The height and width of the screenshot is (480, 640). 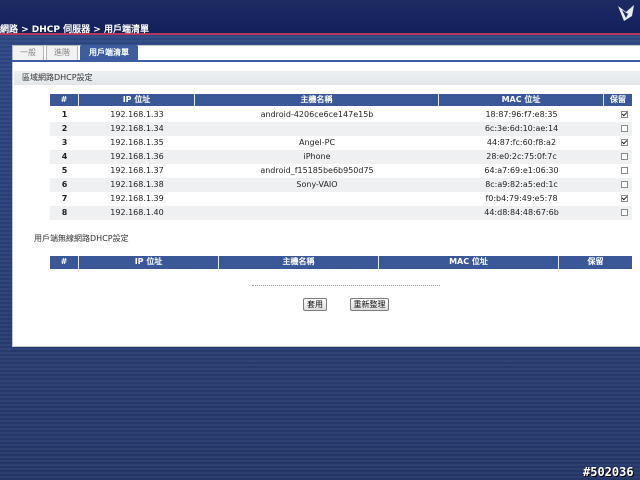 What do you see at coordinates (608, 472) in the screenshot?
I see `watermark-id: #502036` at bounding box center [608, 472].